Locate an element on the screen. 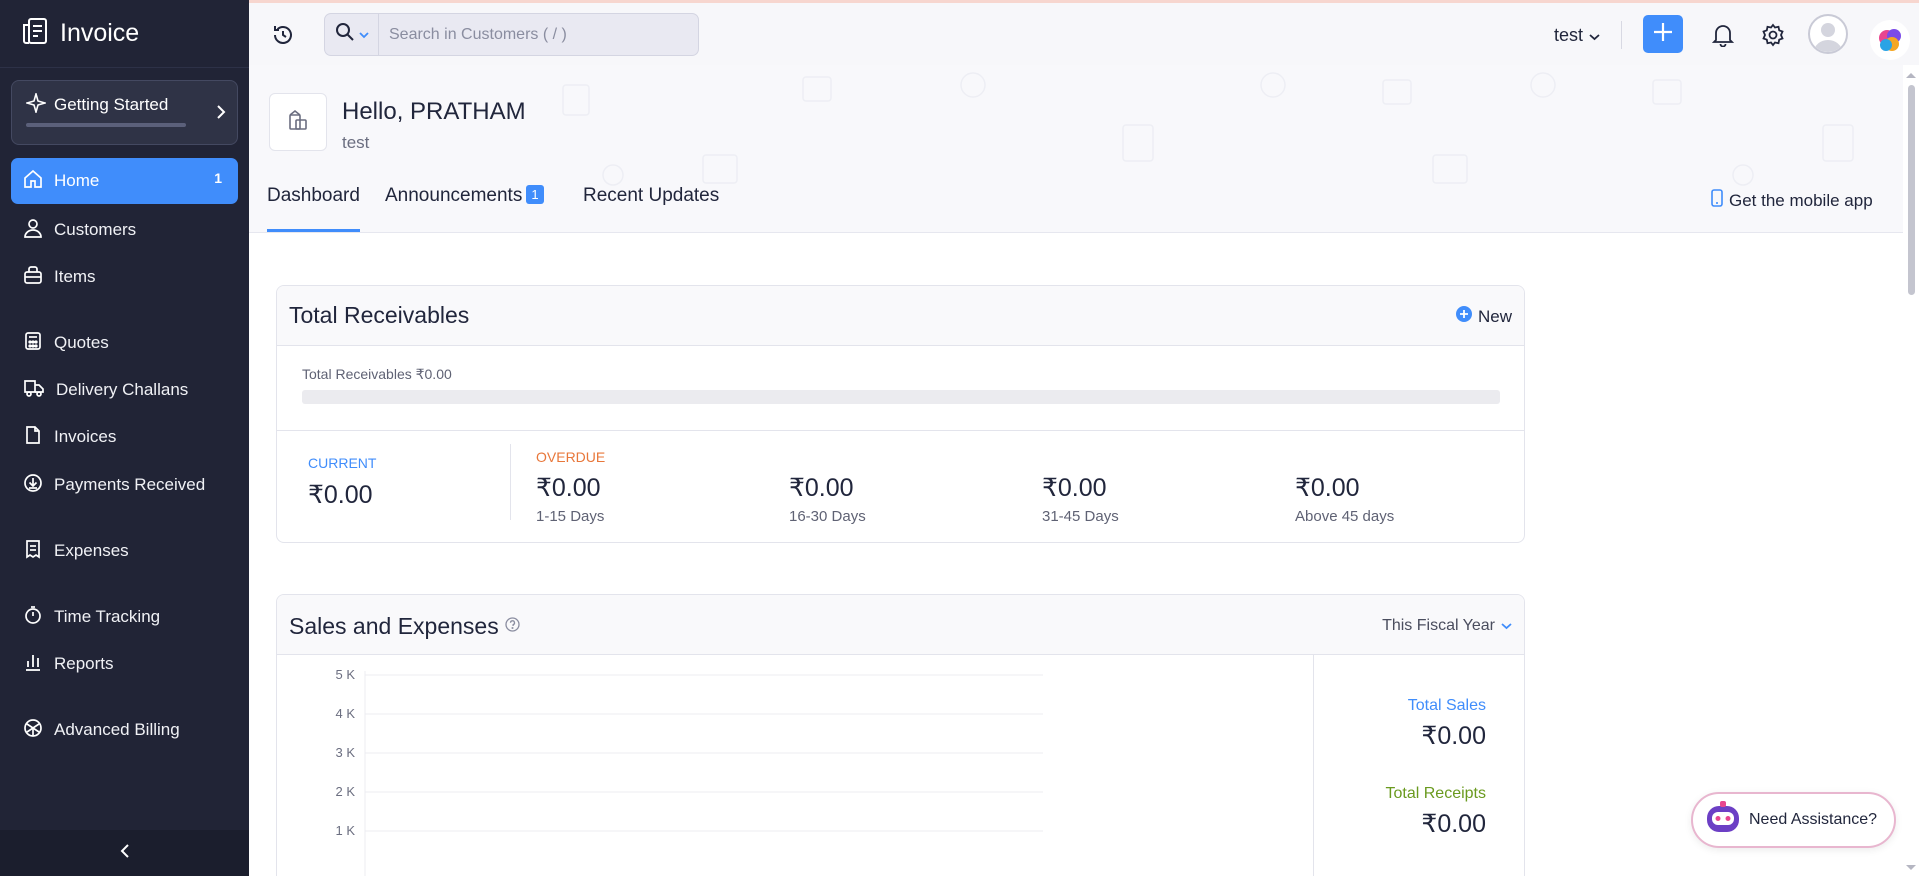  total-sales-amount: ₹0.00 is located at coordinates (1453, 736).